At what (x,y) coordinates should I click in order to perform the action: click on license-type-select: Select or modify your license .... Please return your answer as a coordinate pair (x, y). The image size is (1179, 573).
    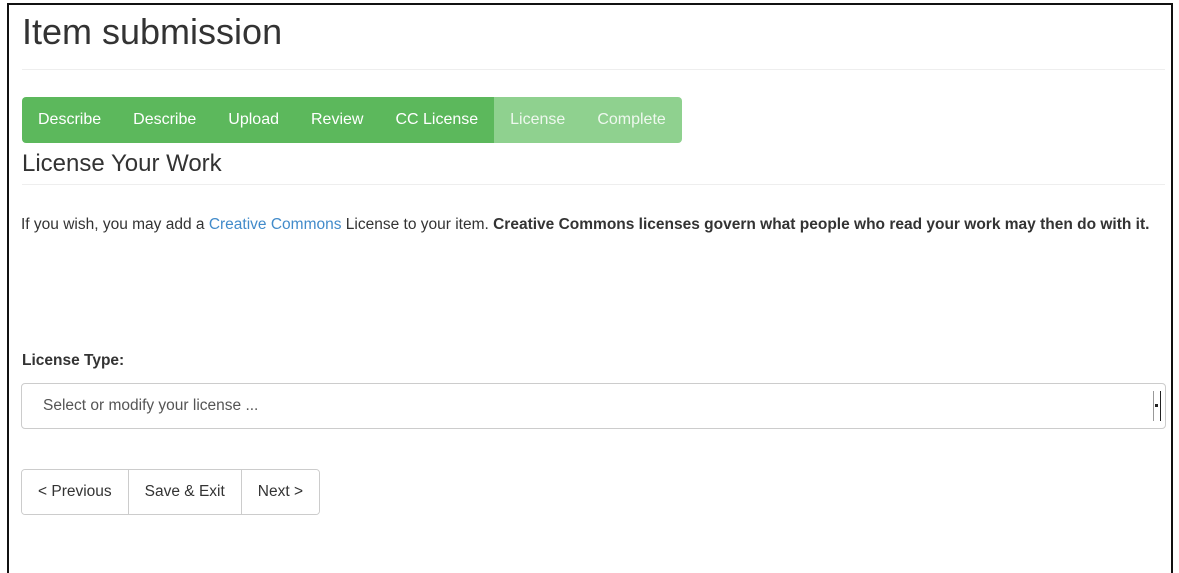
    Looking at the image, I should click on (593, 406).